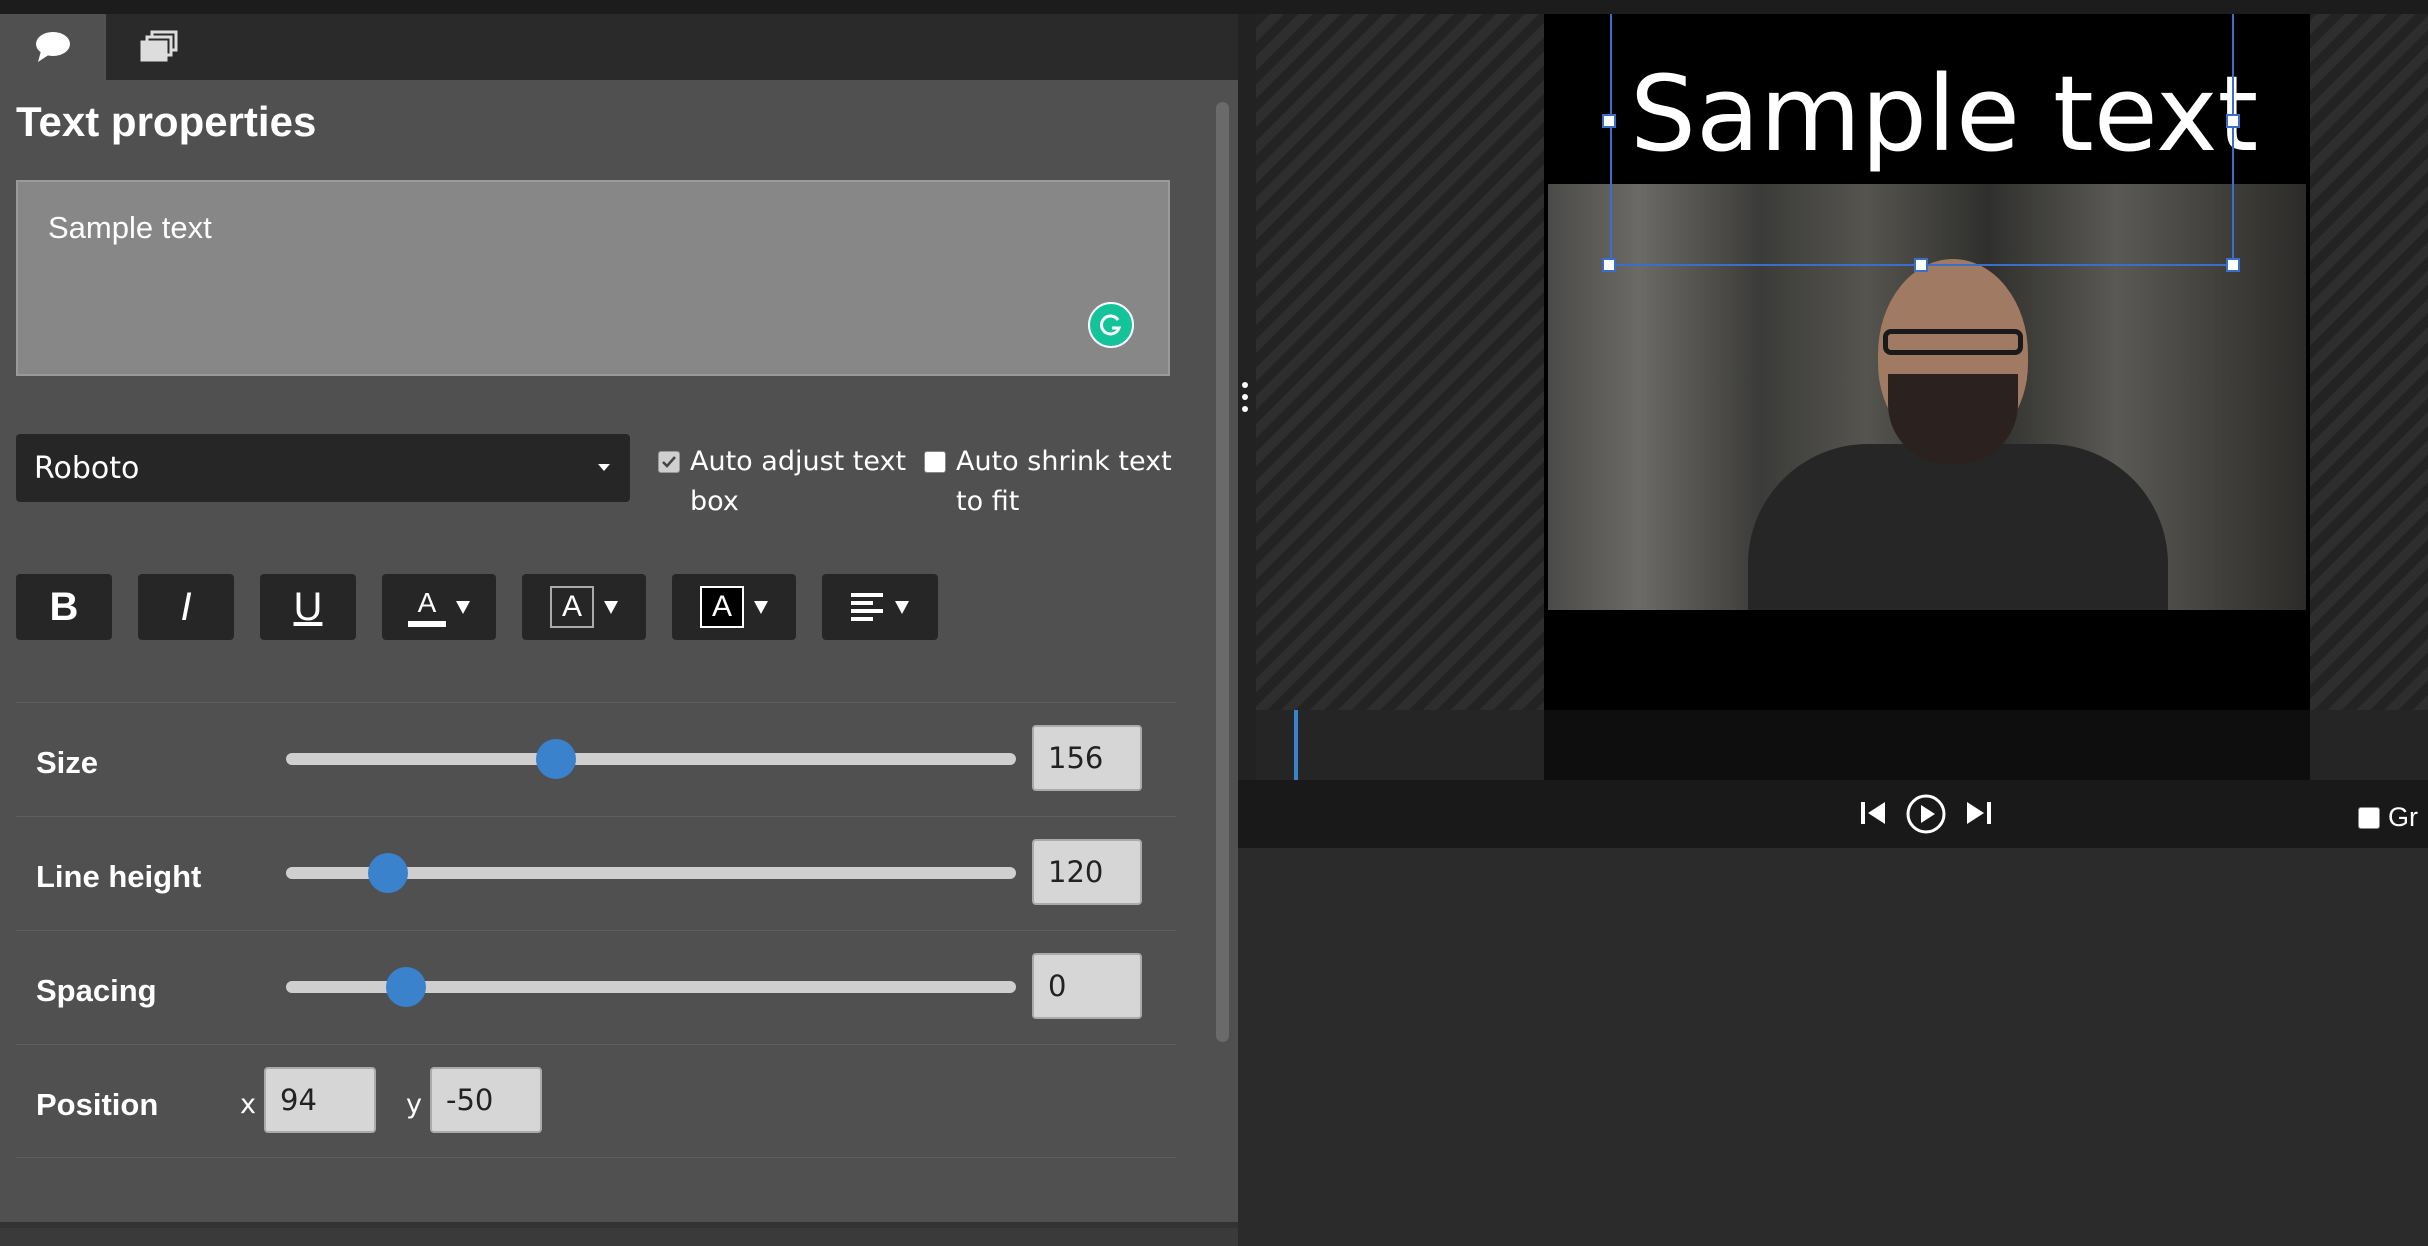 The width and height of the screenshot is (2428, 1246). I want to click on outline-color-icon: A, so click(572, 607).